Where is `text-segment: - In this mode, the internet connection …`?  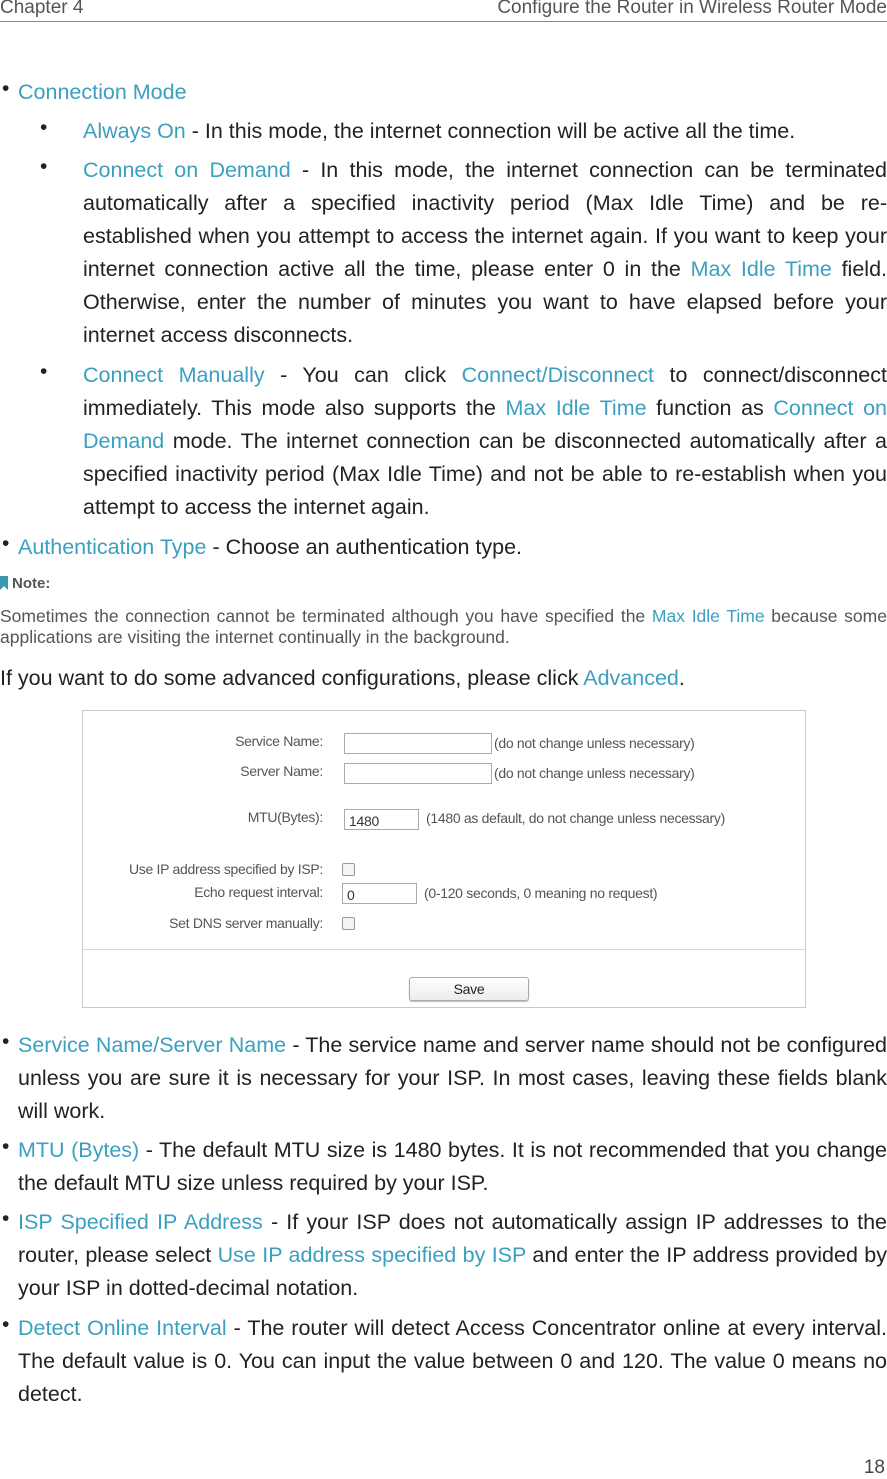 text-segment: - In this mode, the internet connection … is located at coordinates (490, 131).